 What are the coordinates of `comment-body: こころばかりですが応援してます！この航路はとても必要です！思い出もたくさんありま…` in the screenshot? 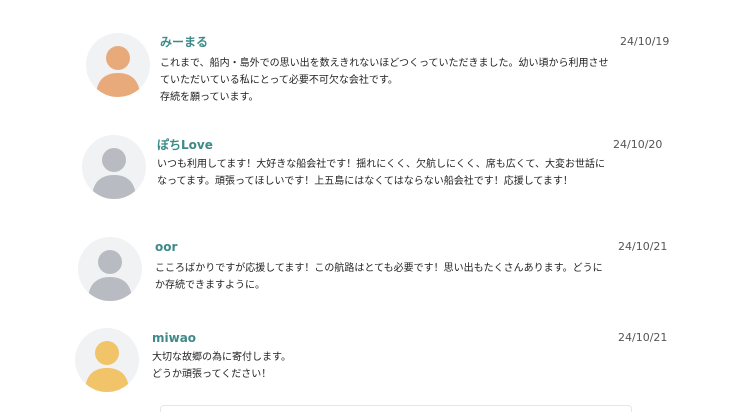 It's located at (379, 277).